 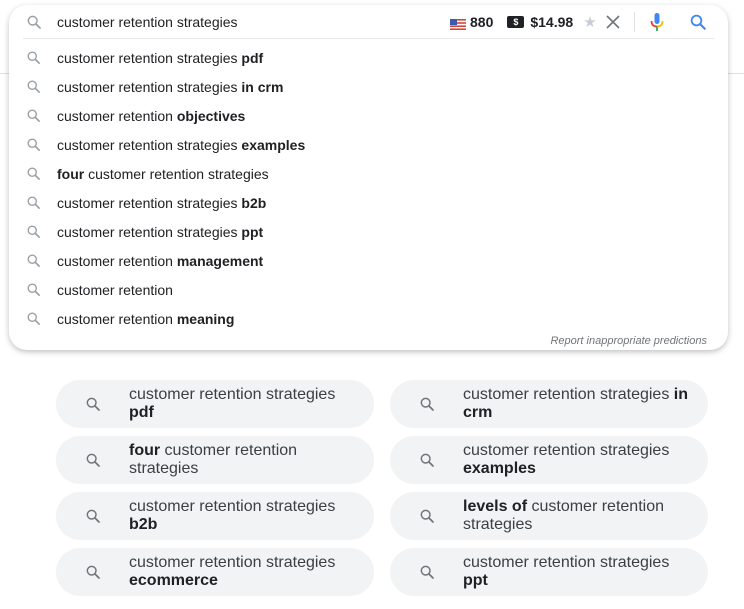 I want to click on close-icon, so click(x=613, y=22).